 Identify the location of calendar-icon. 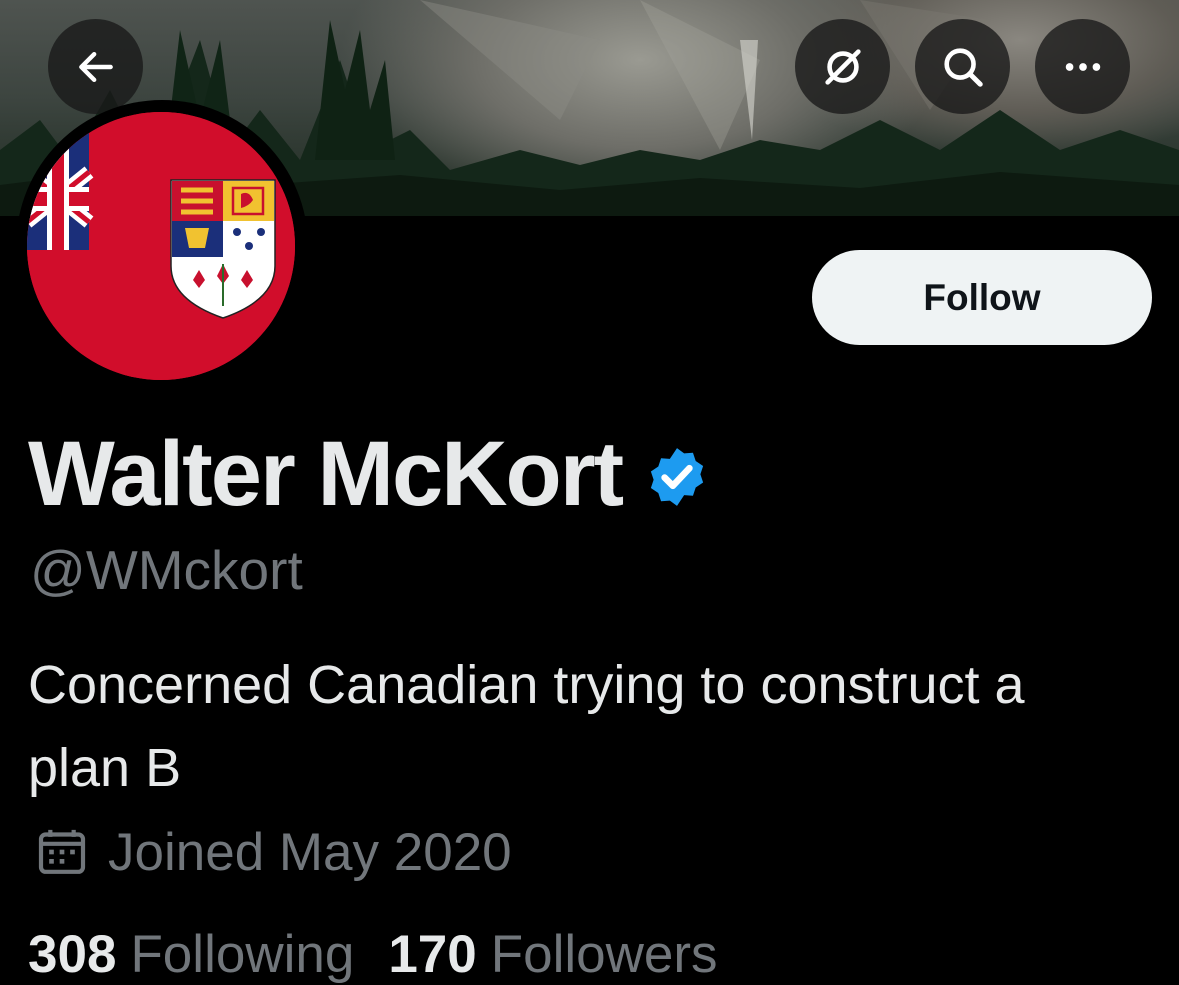
(62, 851).